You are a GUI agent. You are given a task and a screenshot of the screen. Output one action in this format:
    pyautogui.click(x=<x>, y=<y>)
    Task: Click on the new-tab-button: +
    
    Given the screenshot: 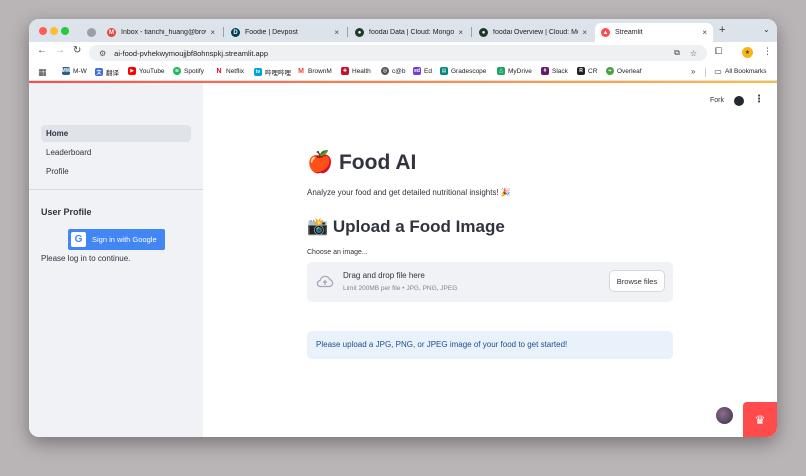 What is the action you would take?
    pyautogui.click(x=722, y=30)
    